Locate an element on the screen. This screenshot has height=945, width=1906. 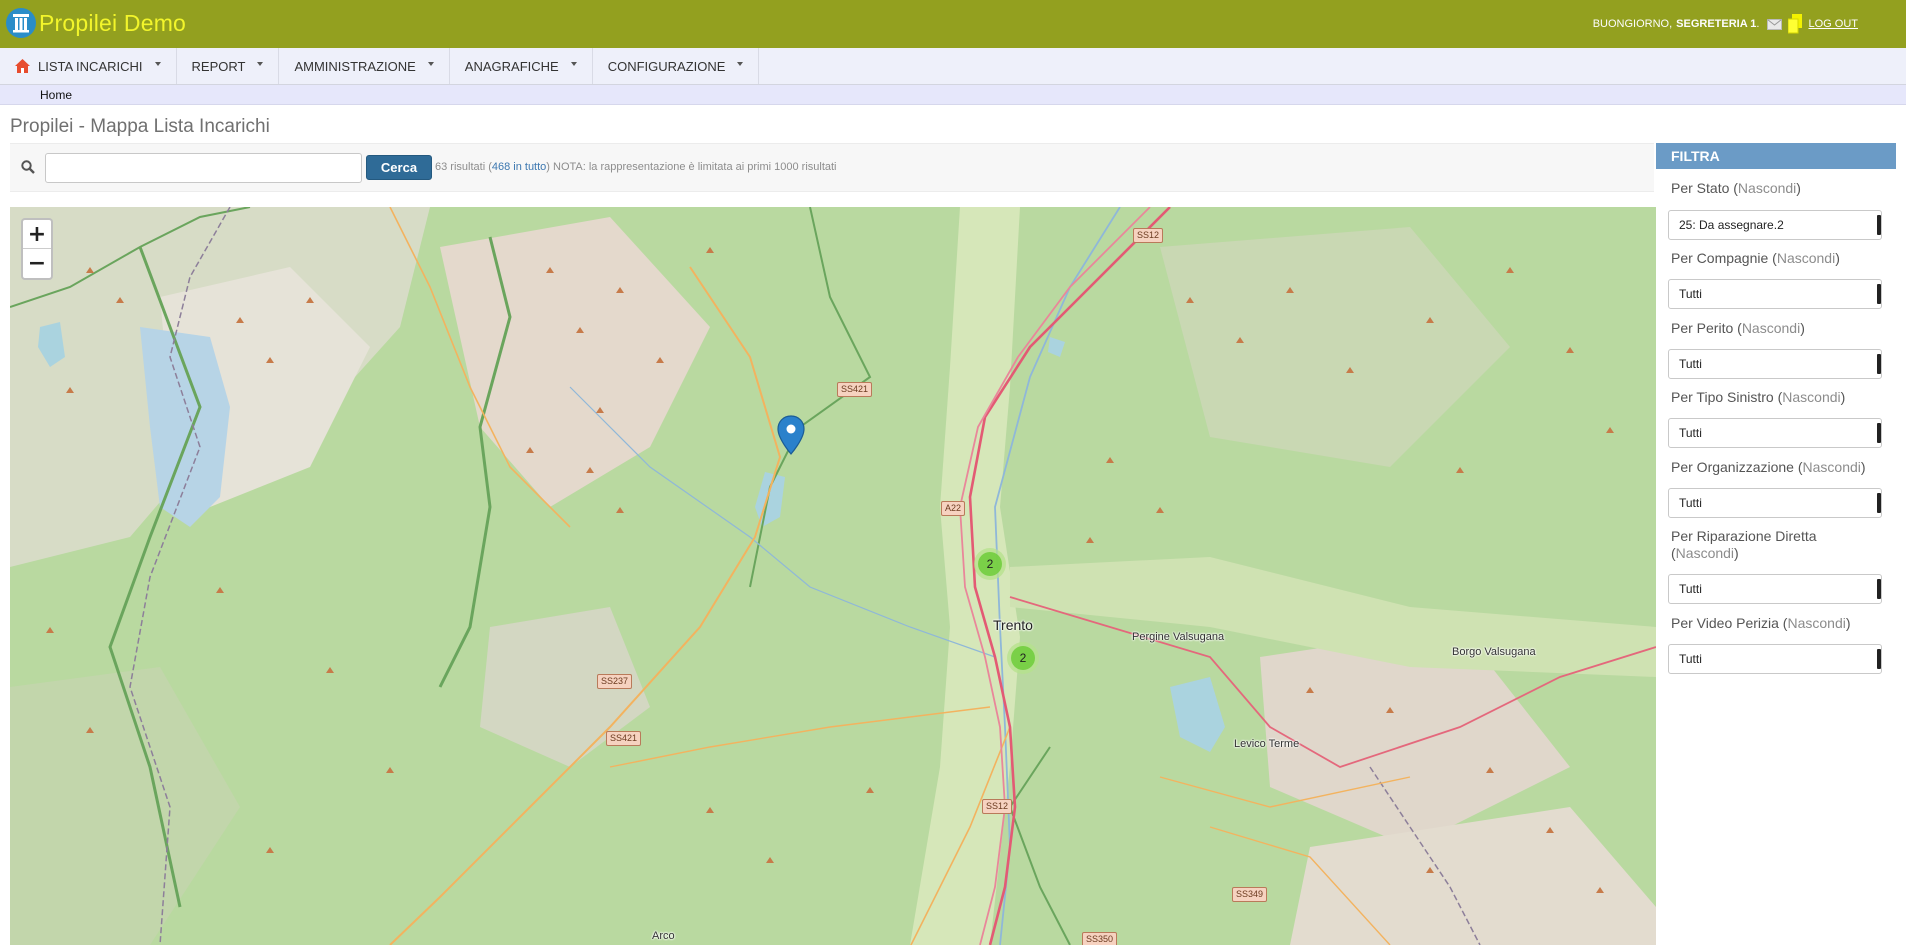
filter-label-organizzazione: Per Organizzazione (Nascondi) is located at coordinates (1778, 467).